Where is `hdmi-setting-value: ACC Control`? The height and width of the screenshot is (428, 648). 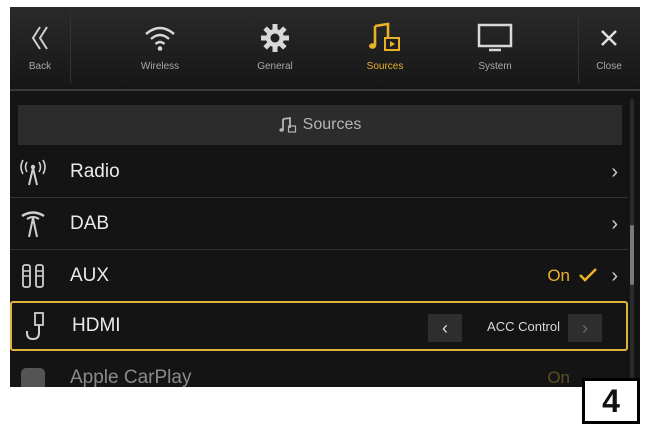
hdmi-setting-value: ACC Control is located at coordinates (523, 326).